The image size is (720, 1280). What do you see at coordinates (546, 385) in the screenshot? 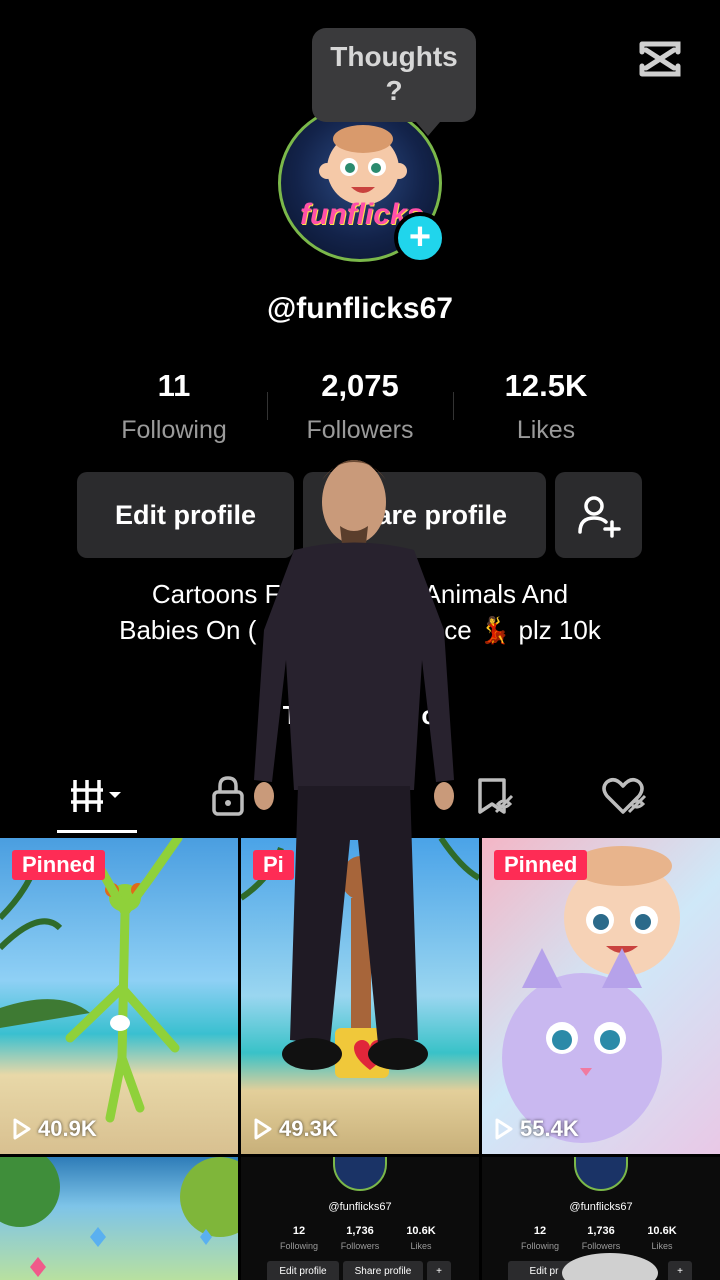
I see `likes-count: 12.5K` at bounding box center [546, 385].